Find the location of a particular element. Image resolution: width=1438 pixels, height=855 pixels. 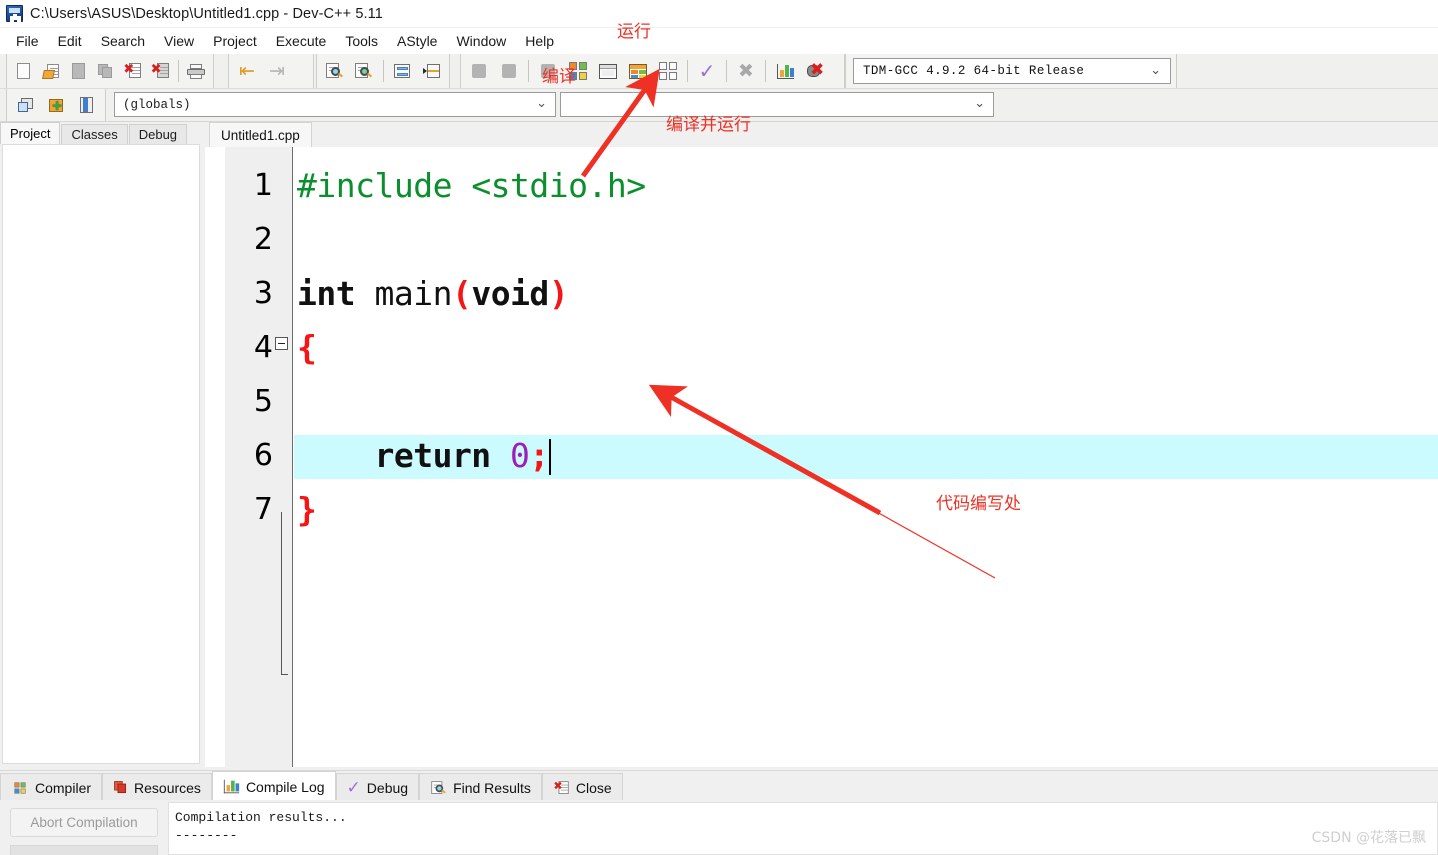

menu-item-tools: Tools is located at coordinates (362, 41).